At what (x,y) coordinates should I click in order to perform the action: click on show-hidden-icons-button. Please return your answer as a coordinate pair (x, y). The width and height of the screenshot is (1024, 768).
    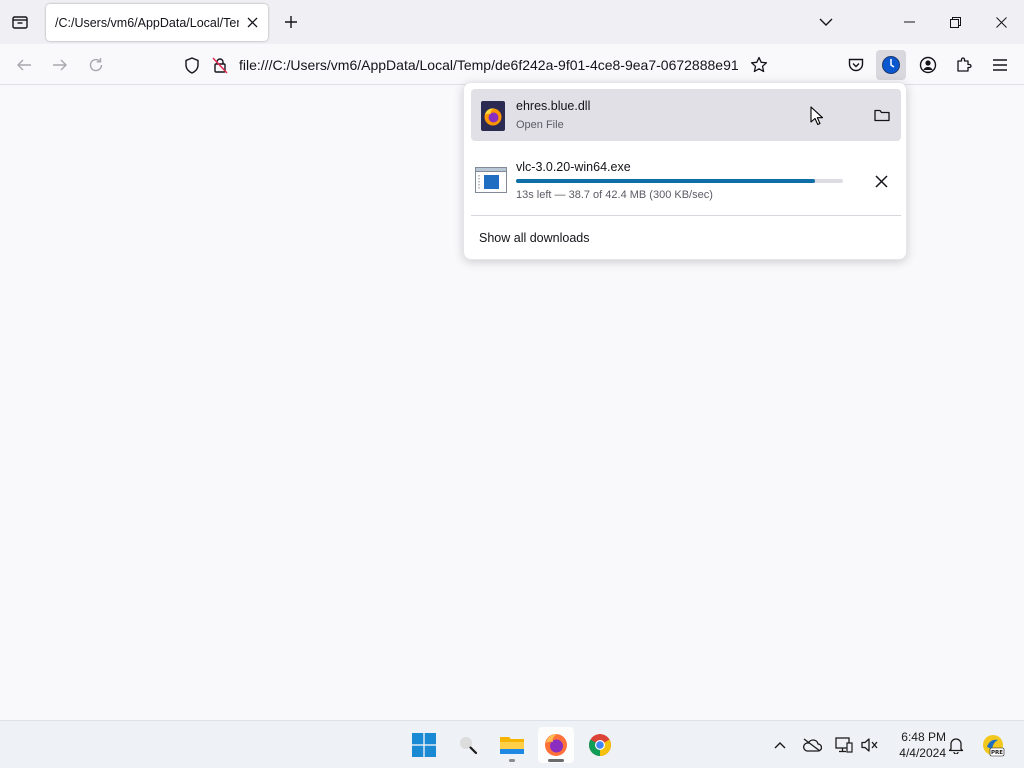
    Looking at the image, I should click on (780, 745).